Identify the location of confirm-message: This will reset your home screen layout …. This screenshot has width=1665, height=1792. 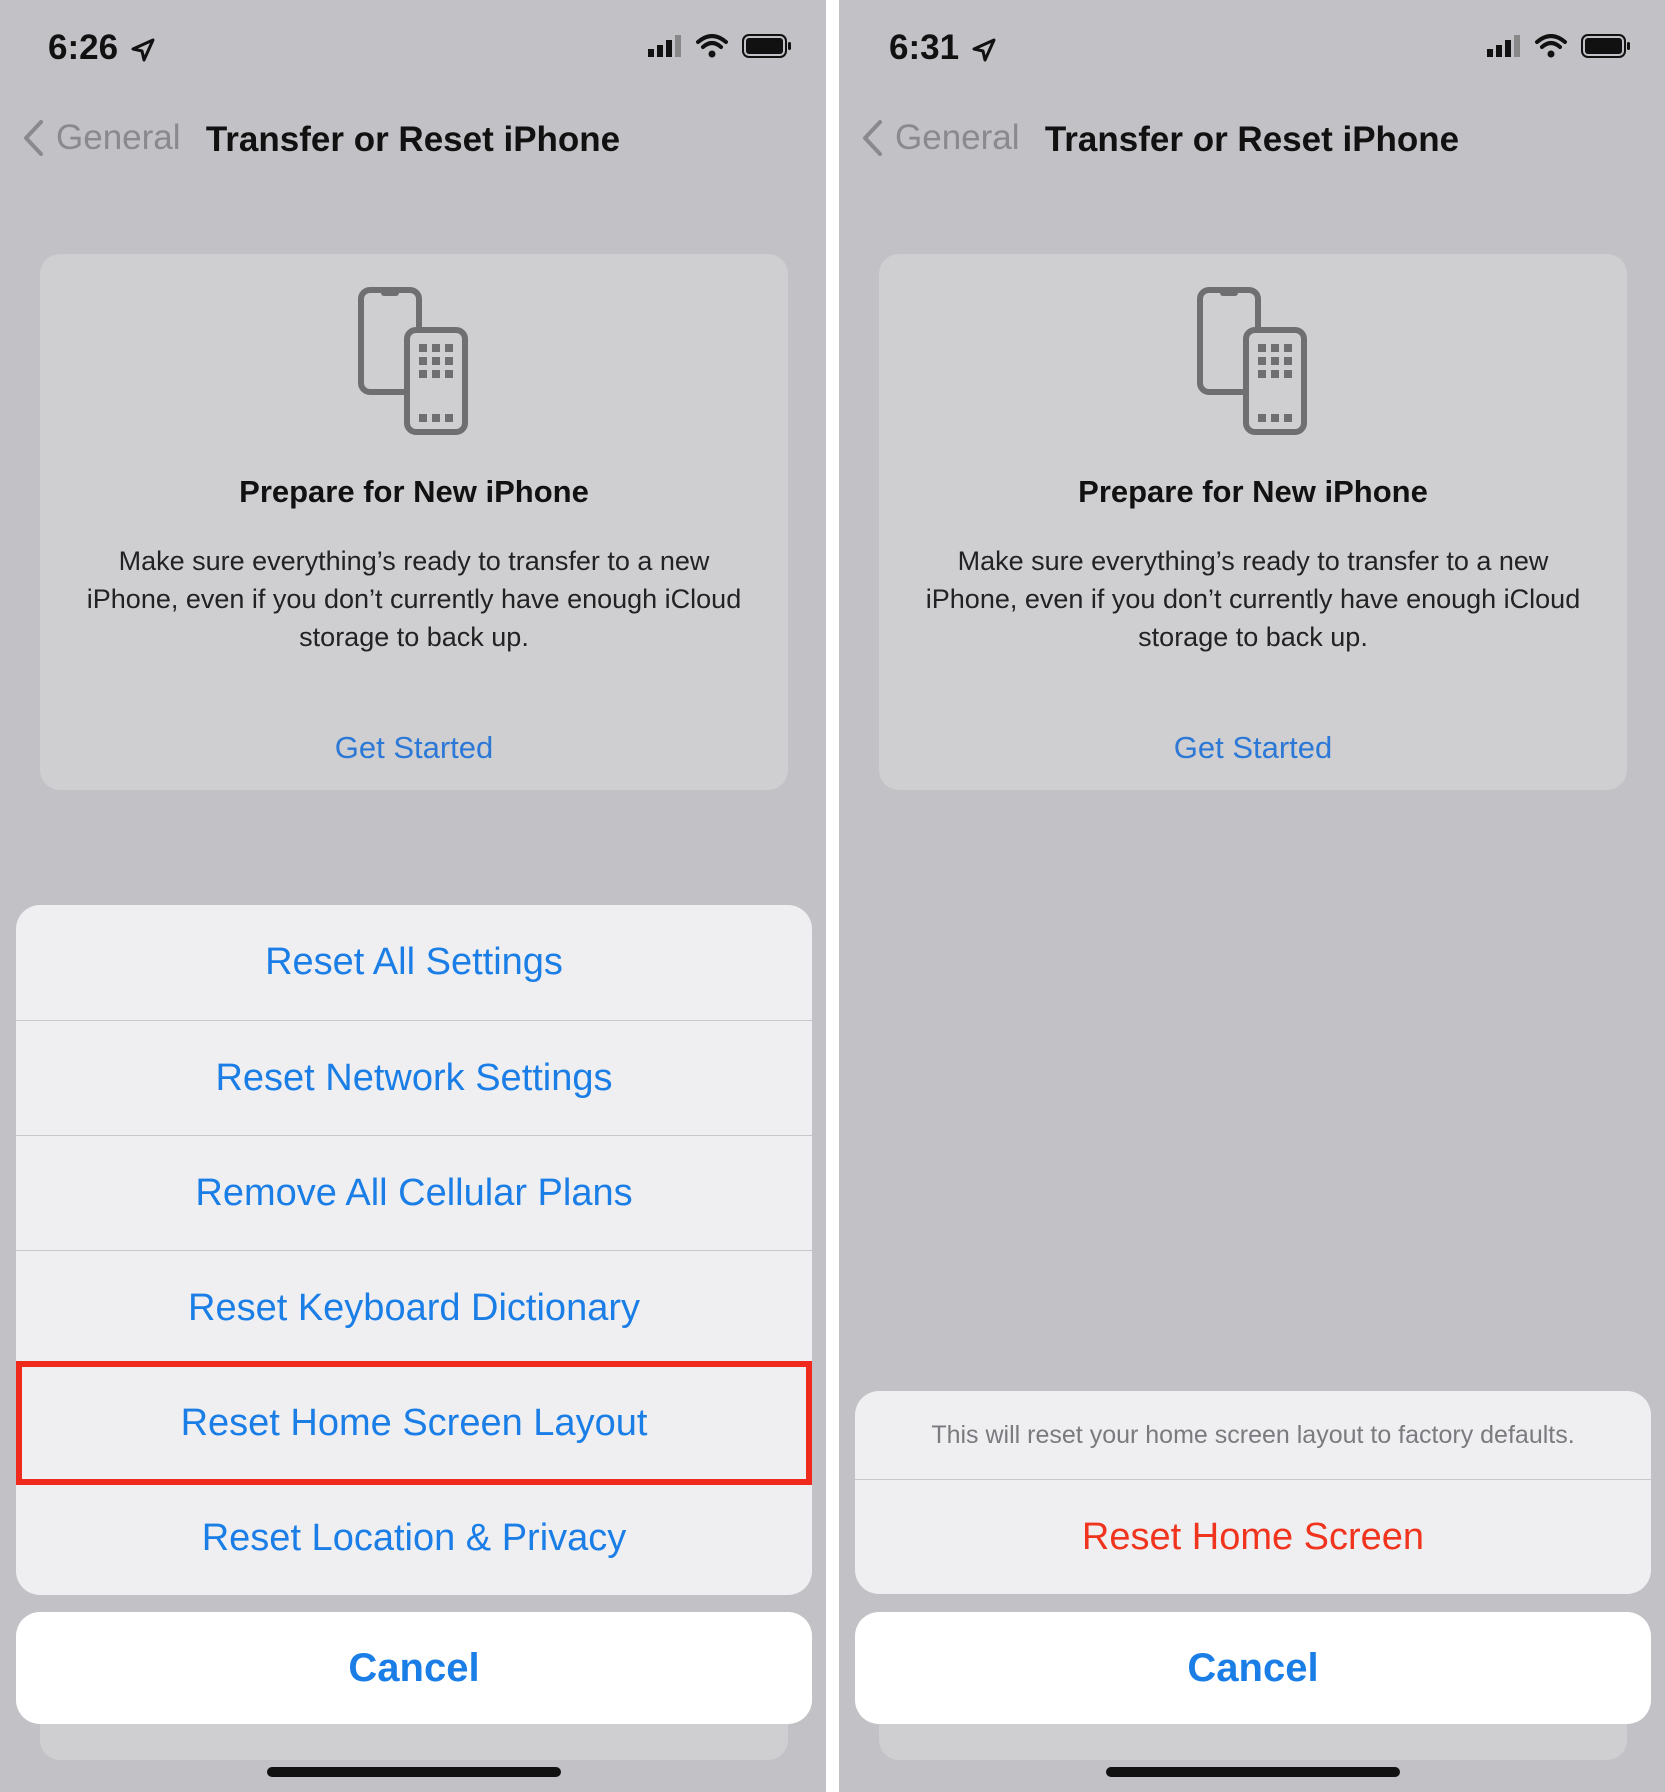
(1253, 1434).